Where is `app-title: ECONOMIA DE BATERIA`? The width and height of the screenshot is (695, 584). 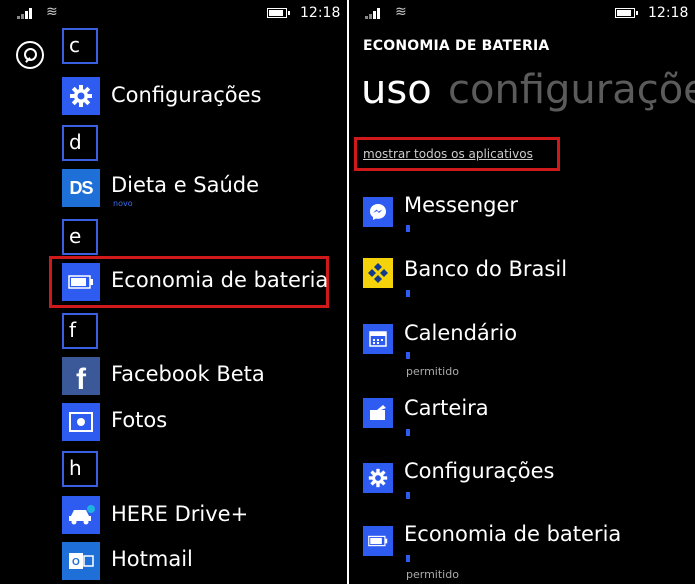
app-title: ECONOMIA DE BATERIA is located at coordinates (456, 46).